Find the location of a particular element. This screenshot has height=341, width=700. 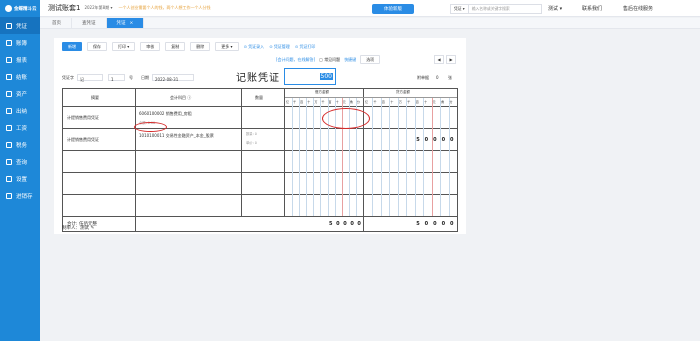

save-button: 保存 is located at coordinates (97, 46).